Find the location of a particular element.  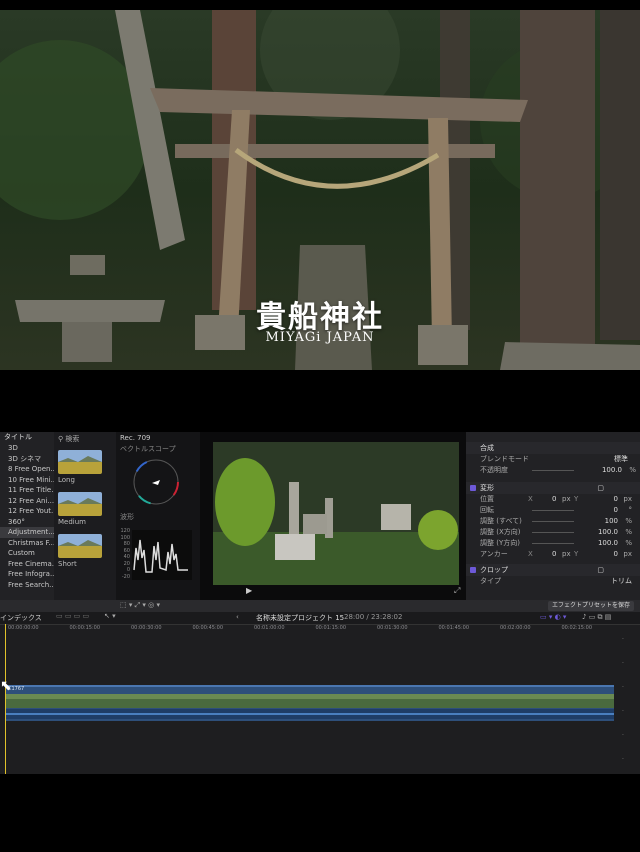

select-tool-icon: ↖ ▾ is located at coordinates (110, 616).